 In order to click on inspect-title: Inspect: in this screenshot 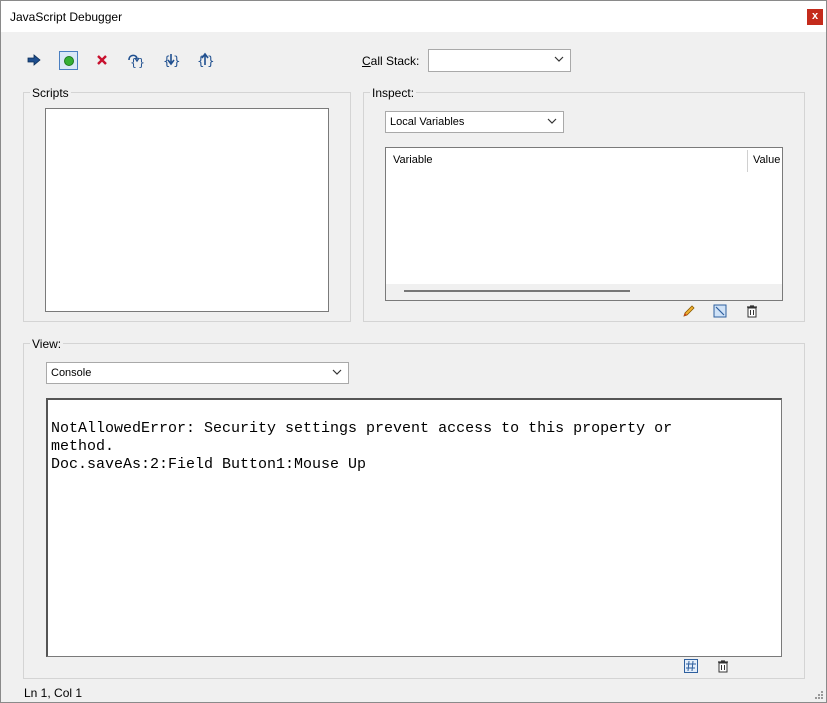, I will do `click(393, 93)`.